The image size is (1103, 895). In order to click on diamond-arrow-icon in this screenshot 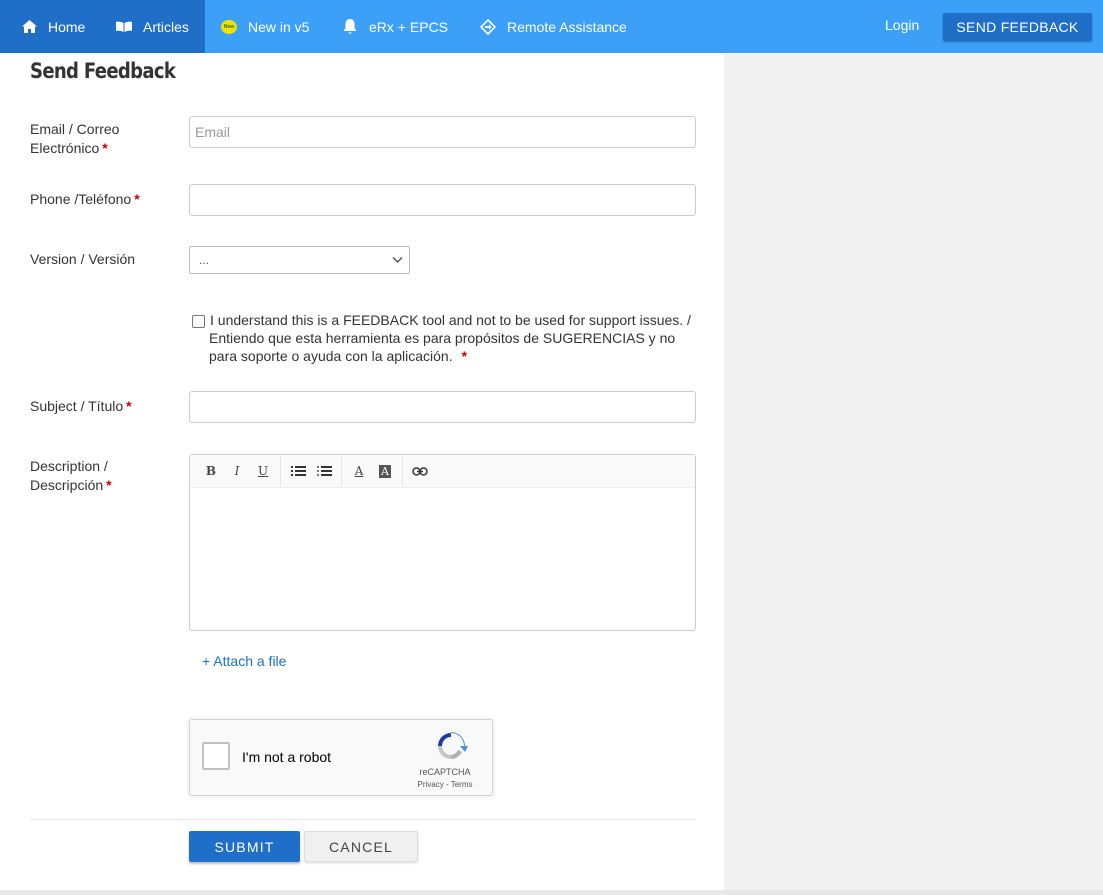, I will do `click(488, 27)`.